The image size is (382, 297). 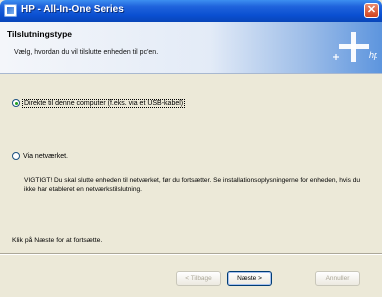 I want to click on continue-hint: Klik på Næste for at fortsætte., so click(x=57, y=240).